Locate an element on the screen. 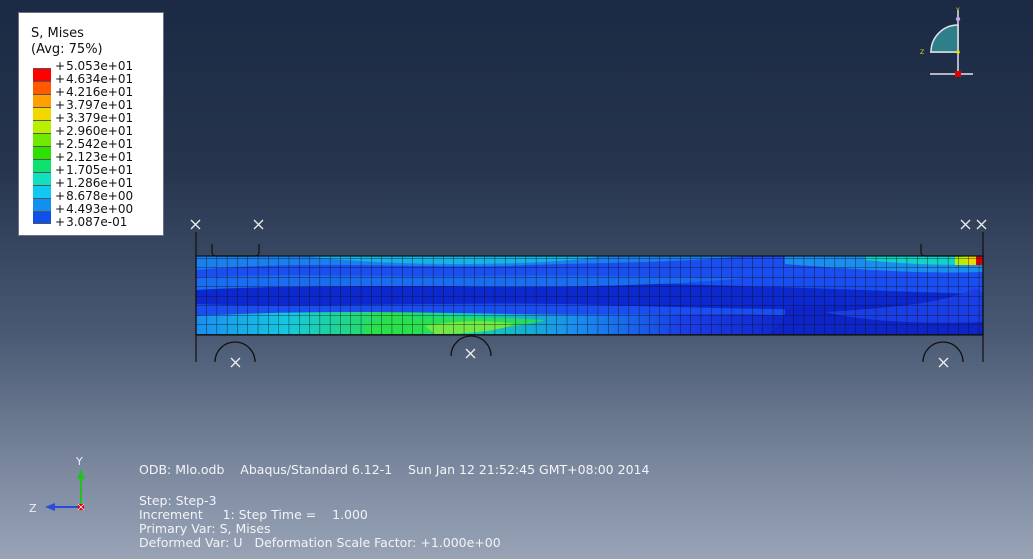  legend-color-bar is located at coordinates (42, 146).